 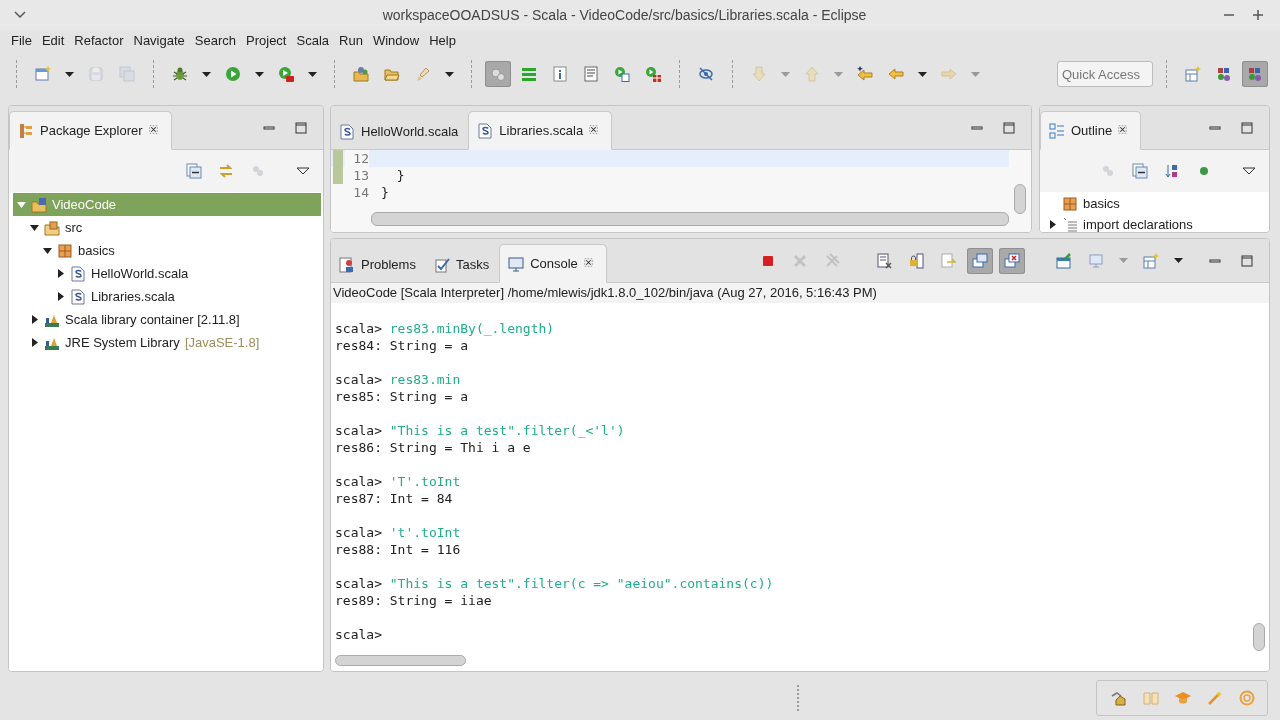 What do you see at coordinates (1105, 74) in the screenshot?
I see `quick-access-field: Quick Access` at bounding box center [1105, 74].